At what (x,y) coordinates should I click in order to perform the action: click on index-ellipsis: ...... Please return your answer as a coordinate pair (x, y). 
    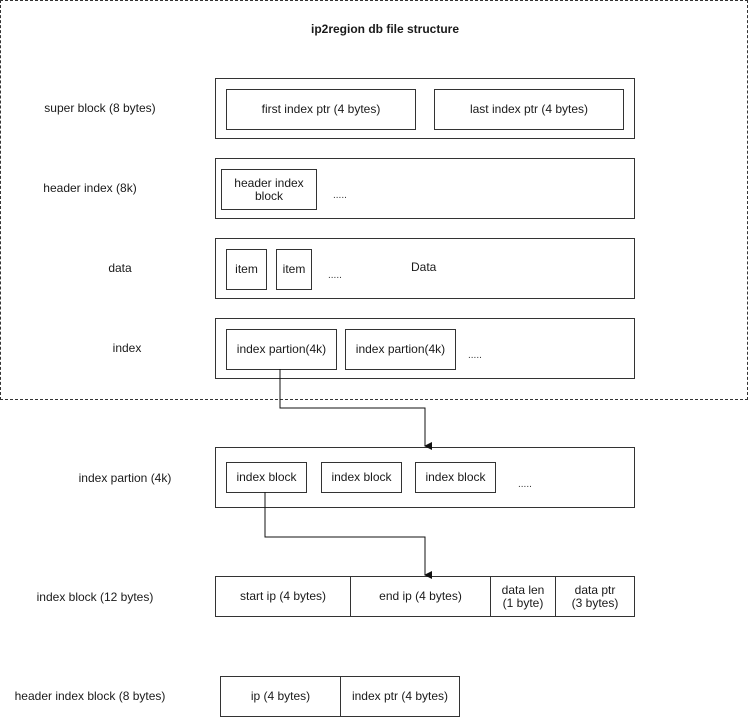
    Looking at the image, I should click on (475, 355).